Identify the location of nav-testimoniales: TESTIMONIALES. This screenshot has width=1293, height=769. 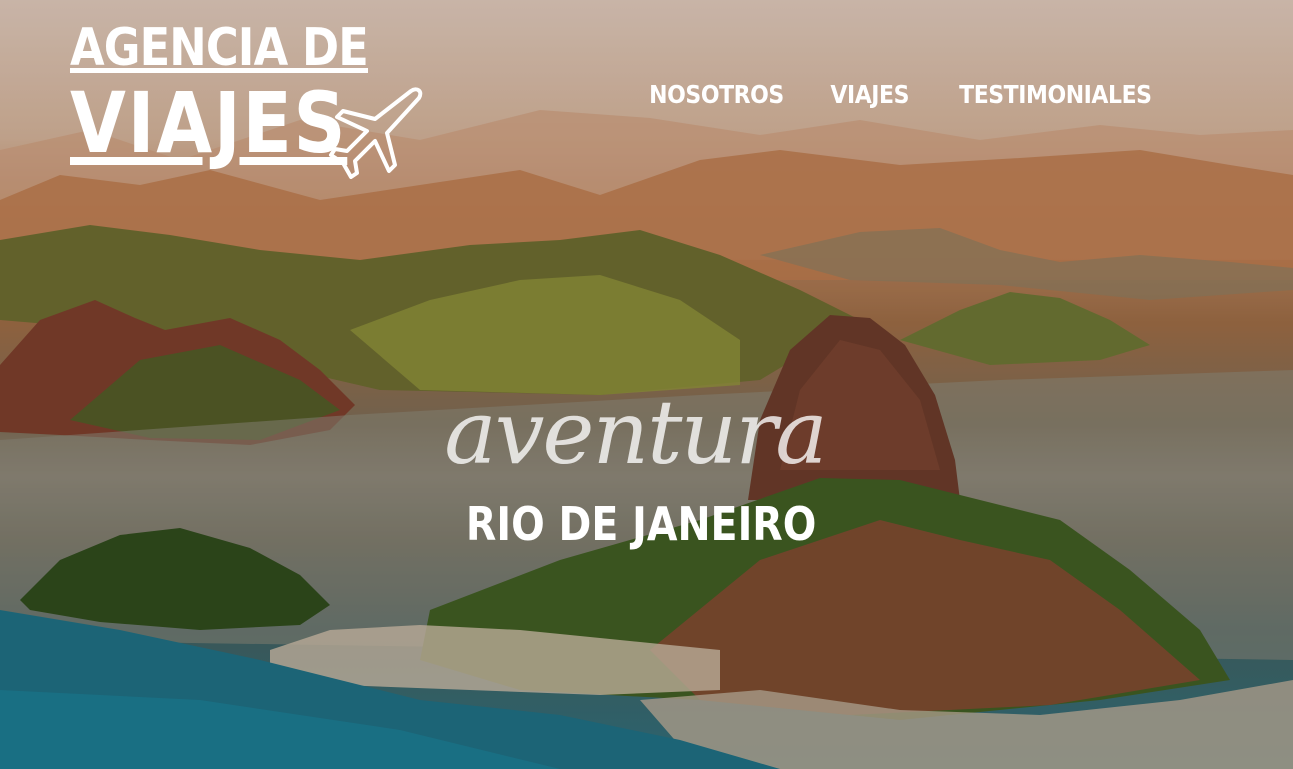
(1055, 94).